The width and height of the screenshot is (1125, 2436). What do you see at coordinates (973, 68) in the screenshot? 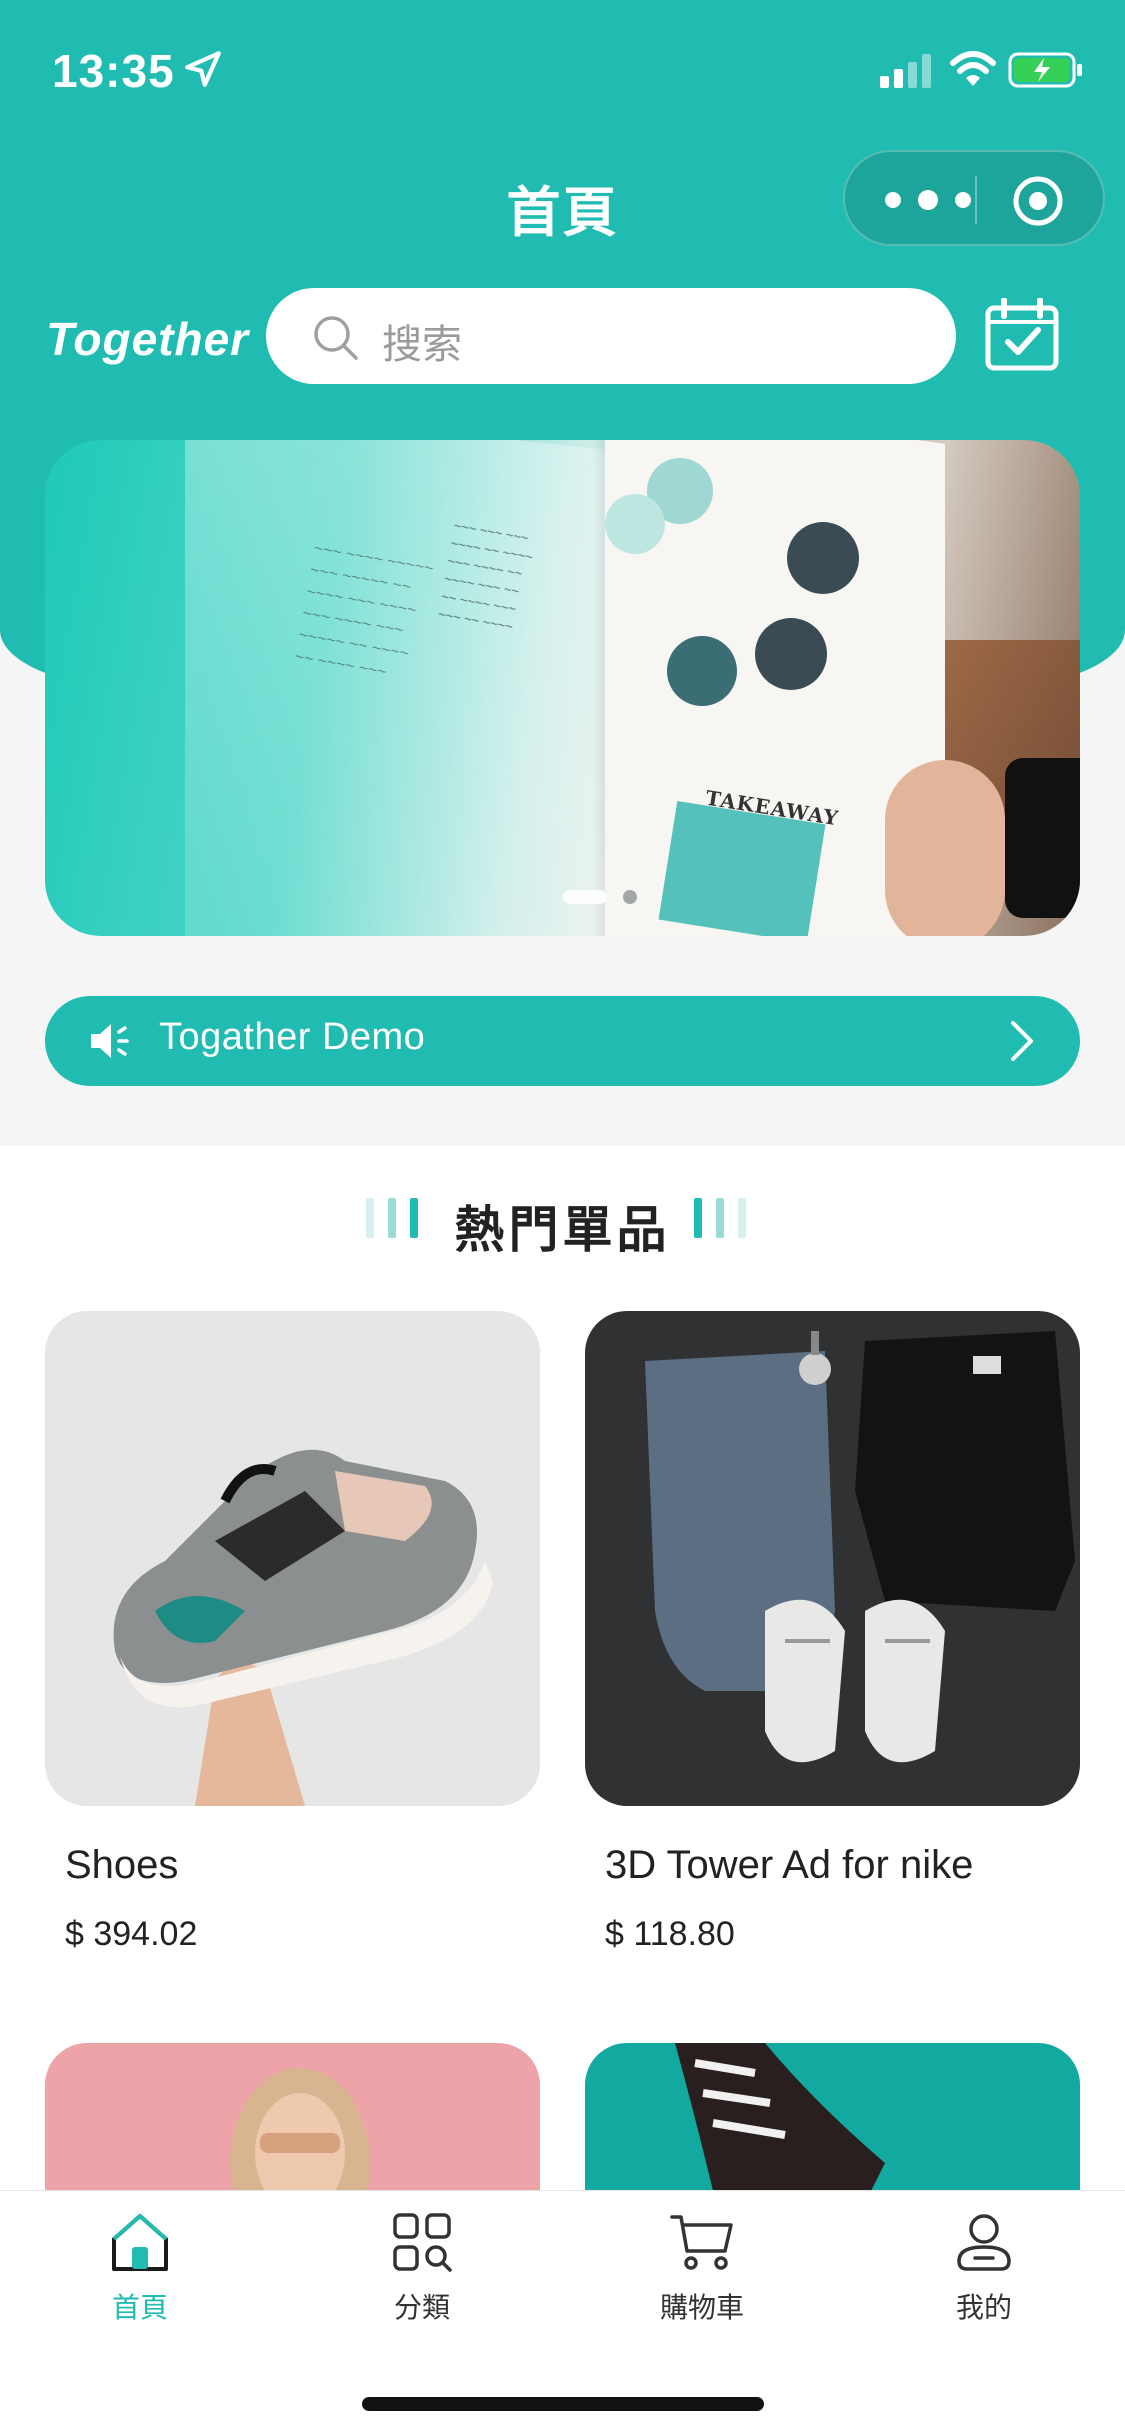
I see `wifi-icon` at bounding box center [973, 68].